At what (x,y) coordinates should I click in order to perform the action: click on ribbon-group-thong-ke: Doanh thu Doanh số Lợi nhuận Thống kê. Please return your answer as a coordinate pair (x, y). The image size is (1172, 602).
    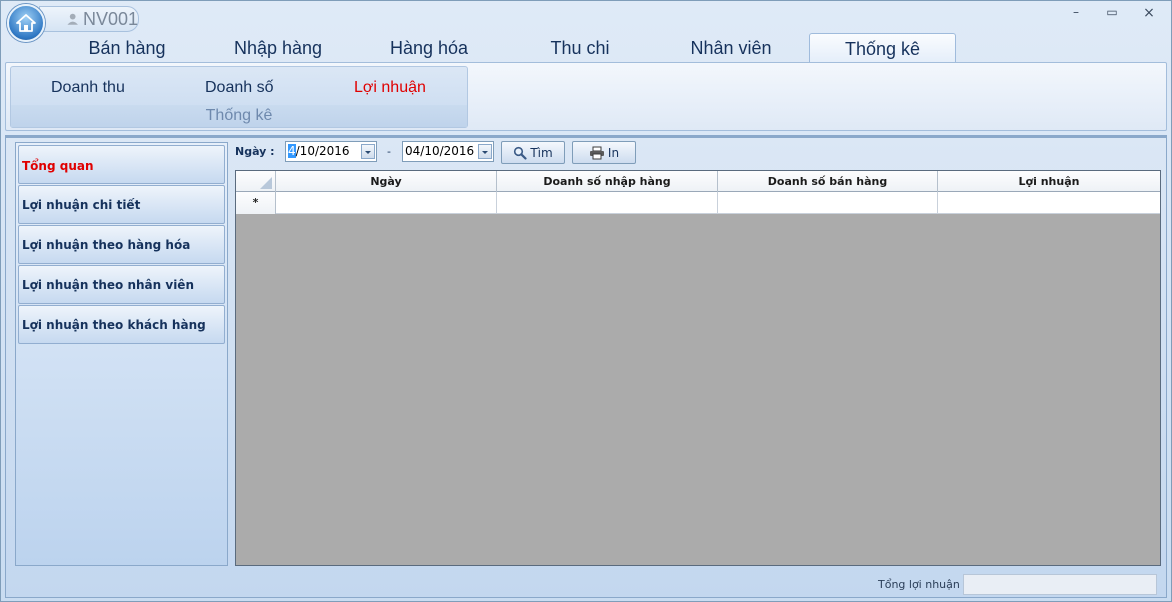
    Looking at the image, I should click on (239, 97).